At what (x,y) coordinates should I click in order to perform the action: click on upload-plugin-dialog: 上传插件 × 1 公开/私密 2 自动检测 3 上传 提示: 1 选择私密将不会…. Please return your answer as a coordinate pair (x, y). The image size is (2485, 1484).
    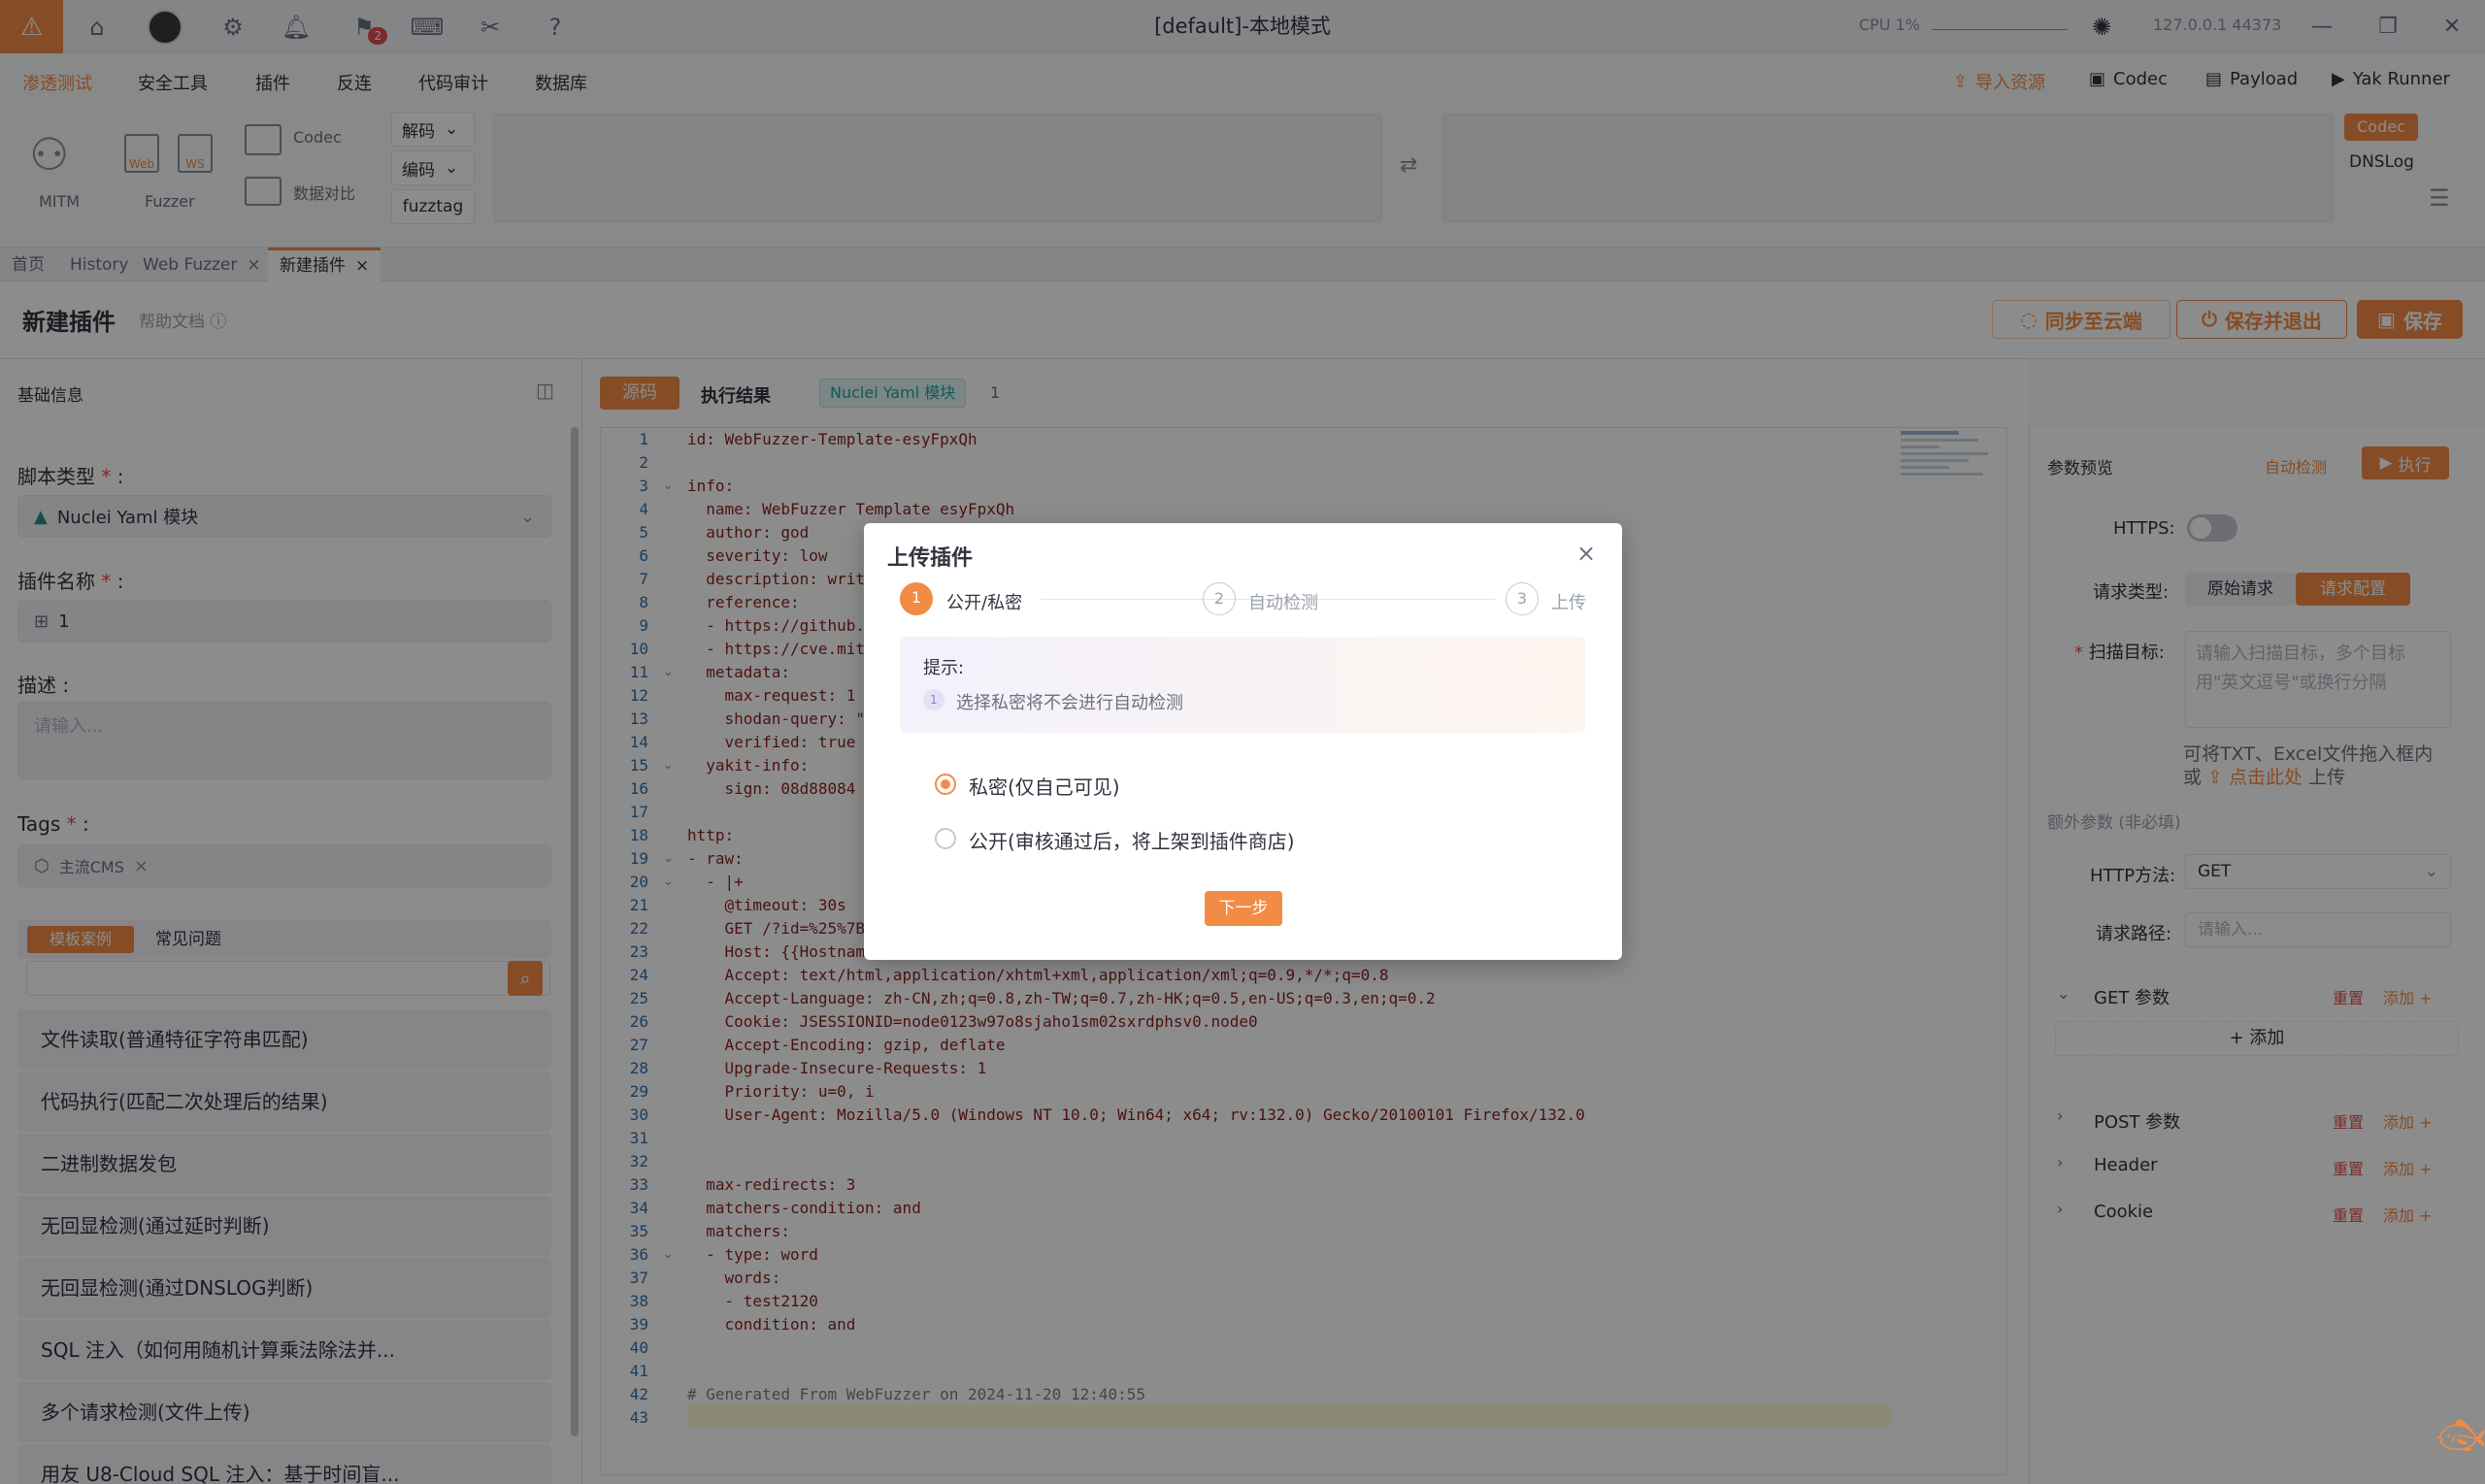
    Looking at the image, I should click on (1243, 741).